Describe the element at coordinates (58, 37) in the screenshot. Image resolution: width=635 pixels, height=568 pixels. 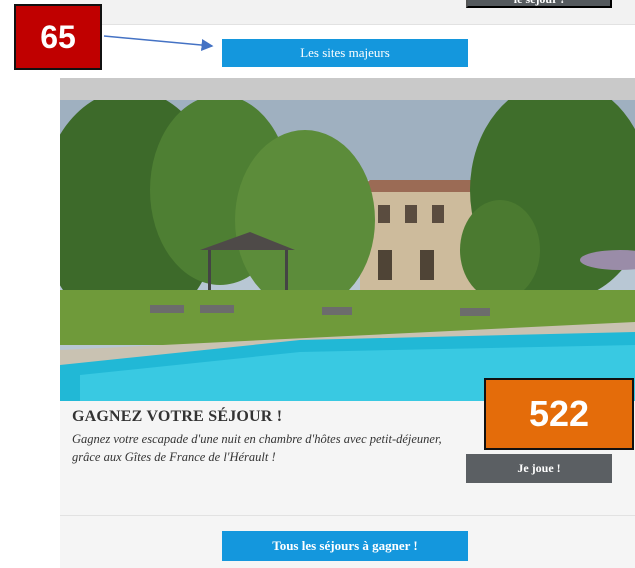
I see `annotation-badge-65: 65` at that location.